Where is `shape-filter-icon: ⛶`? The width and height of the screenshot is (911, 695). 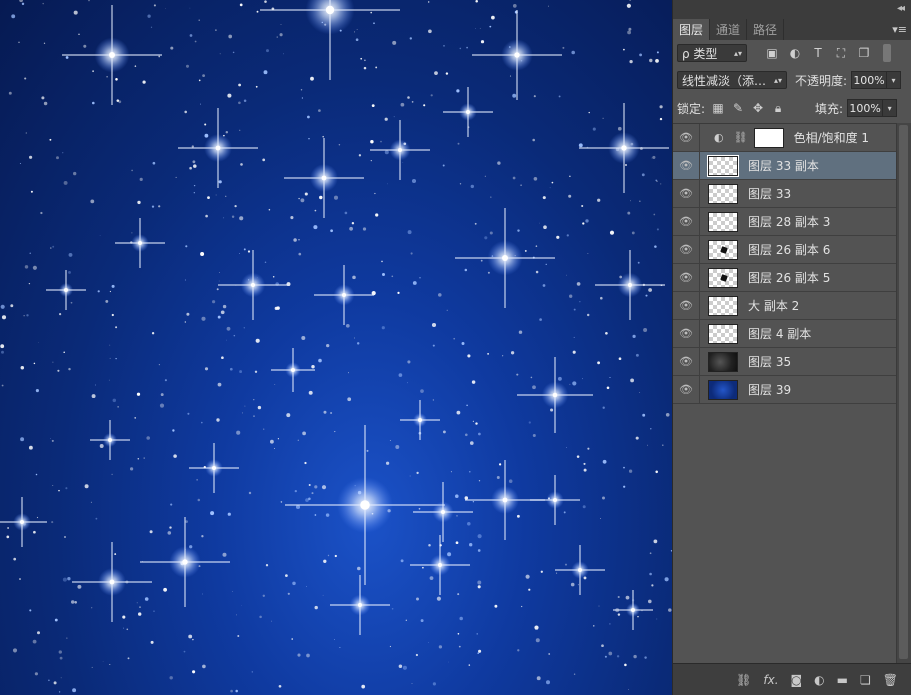 shape-filter-icon: ⛶ is located at coordinates (841, 53).